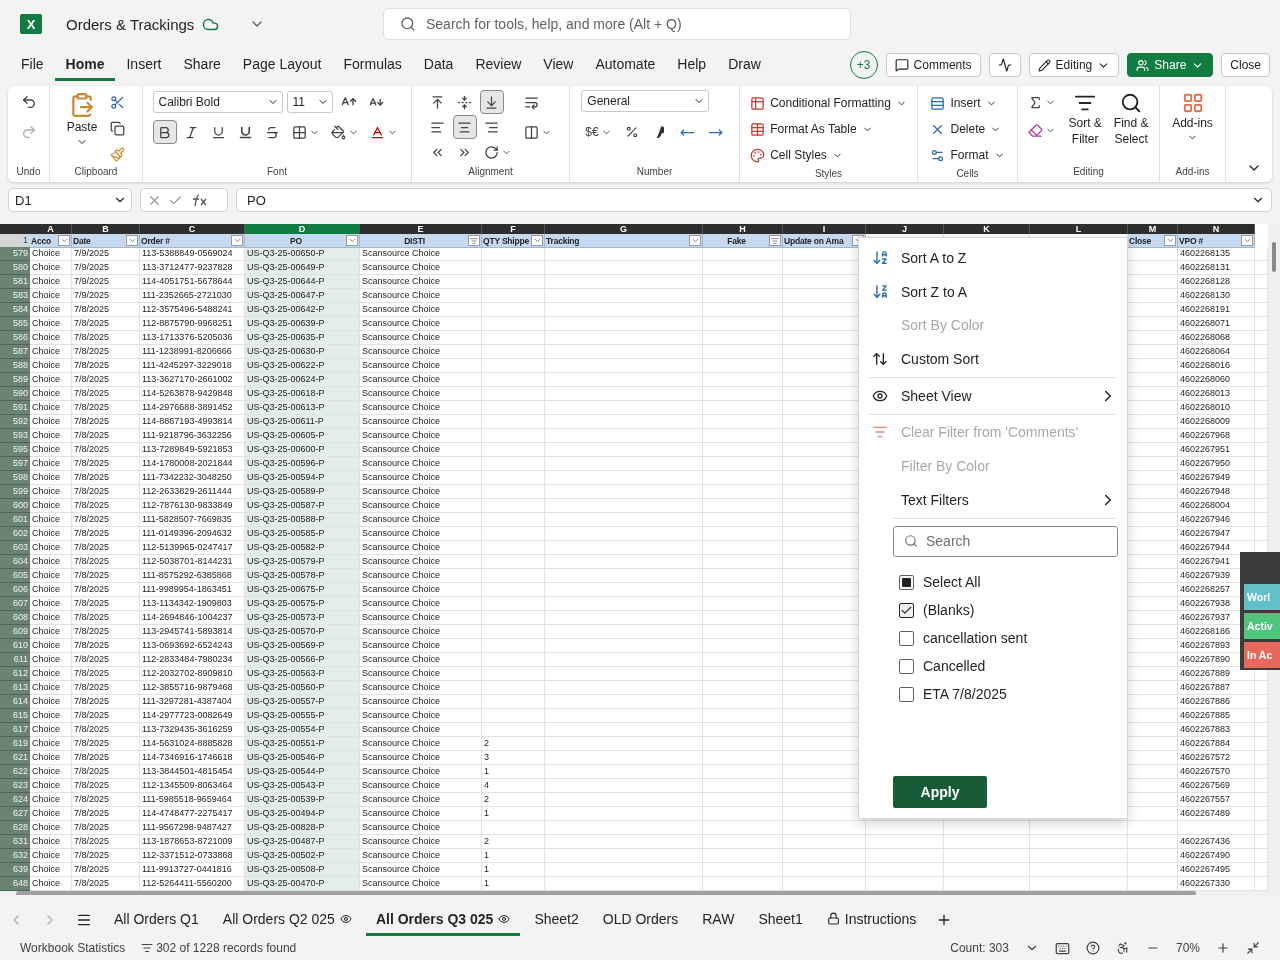 The height and width of the screenshot is (960, 1280). What do you see at coordinates (993, 395) in the screenshot?
I see `menu-item: Sheet View` at bounding box center [993, 395].